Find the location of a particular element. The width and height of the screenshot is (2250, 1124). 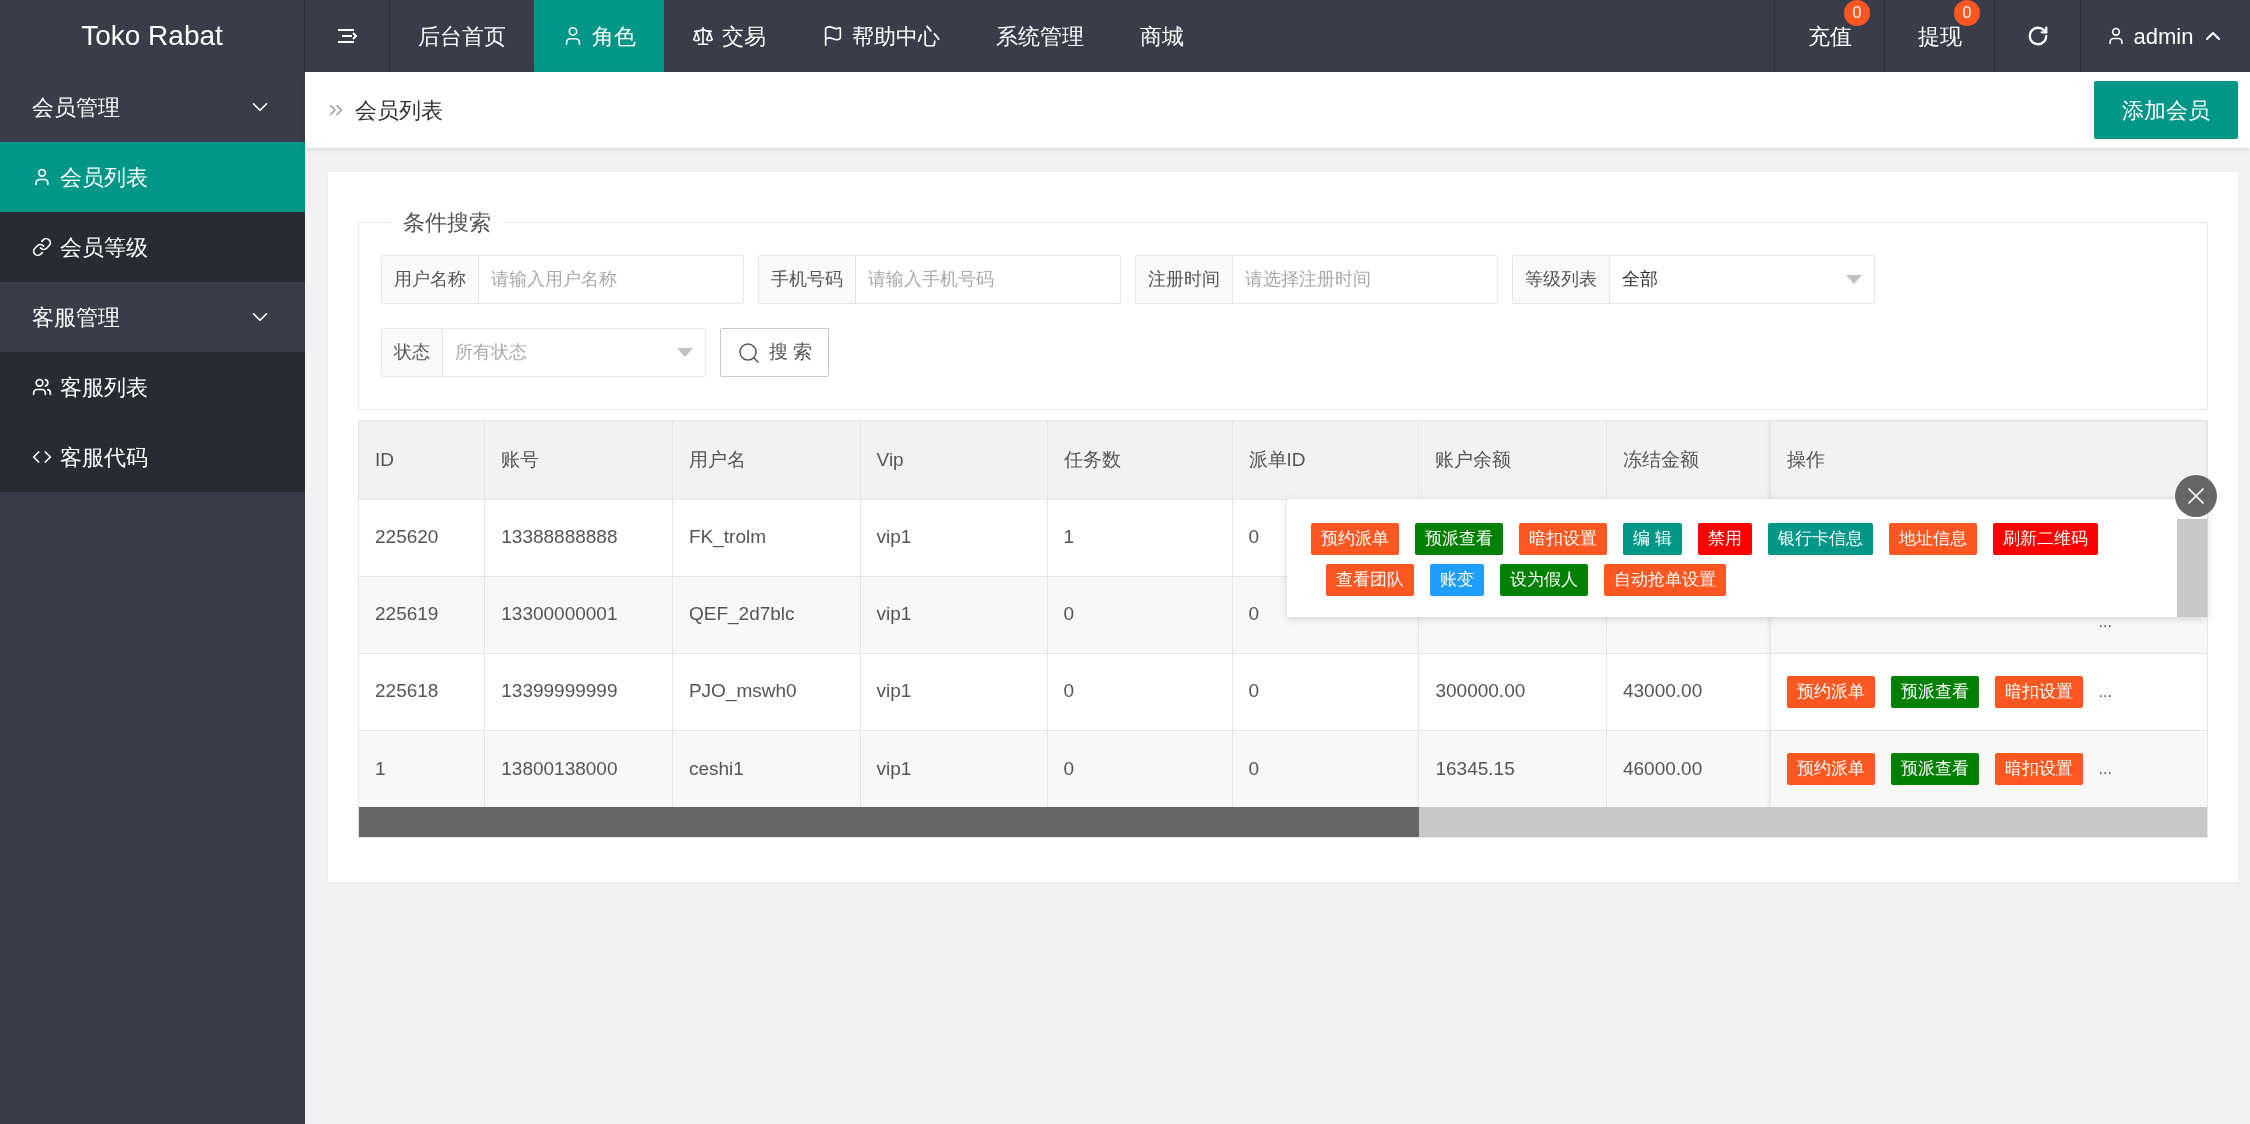

nav-tab: 帮助中心 is located at coordinates (881, 36).